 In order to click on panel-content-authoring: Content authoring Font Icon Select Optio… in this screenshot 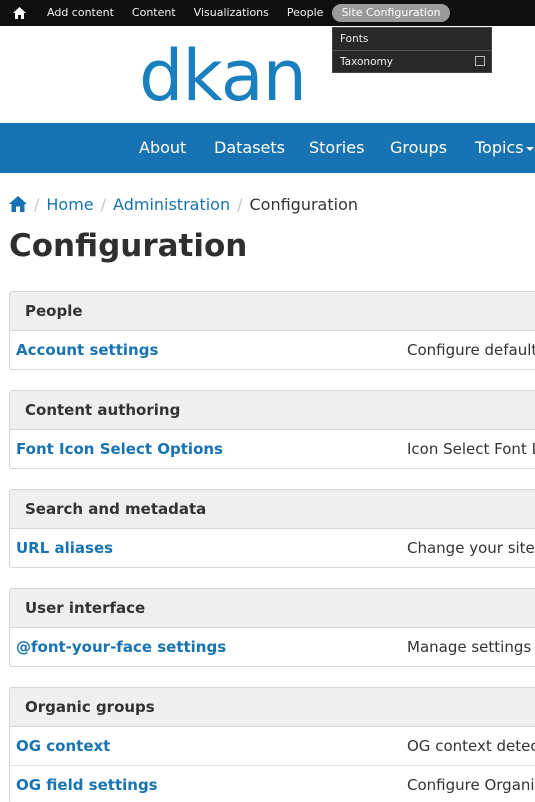, I will do `click(272, 429)`.